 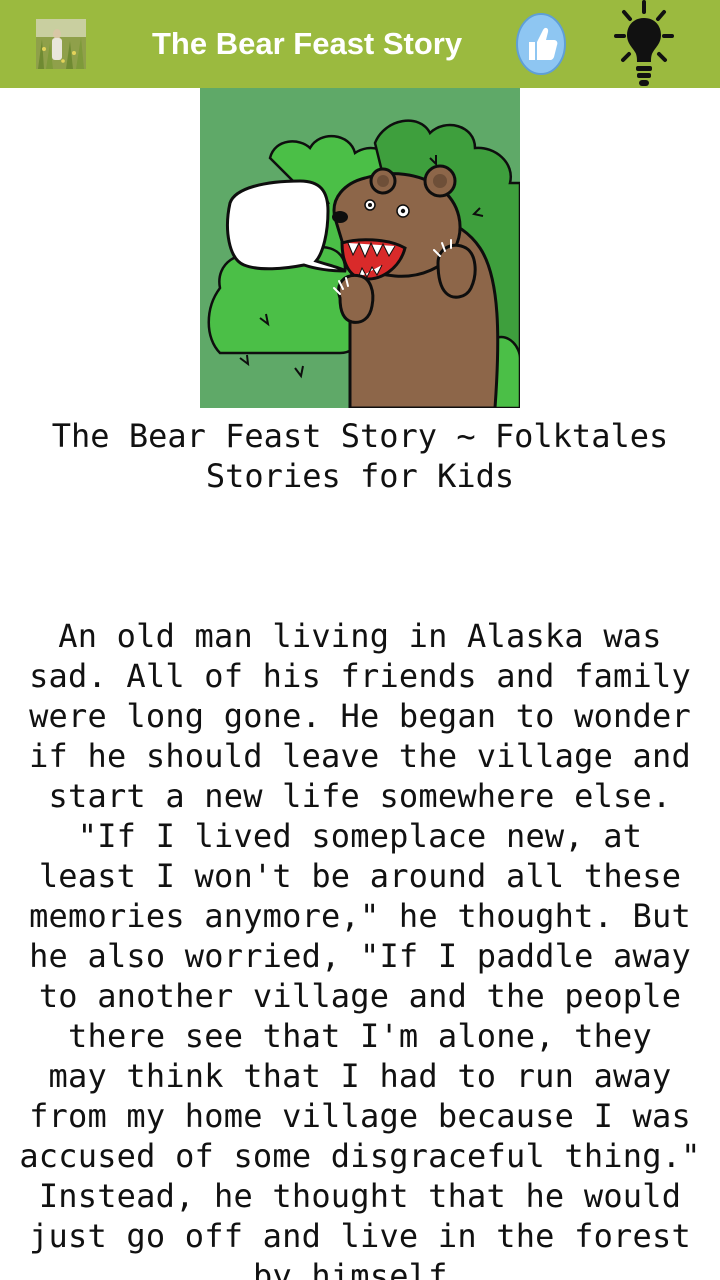 I want to click on bear-illustration, so click(x=360, y=248).